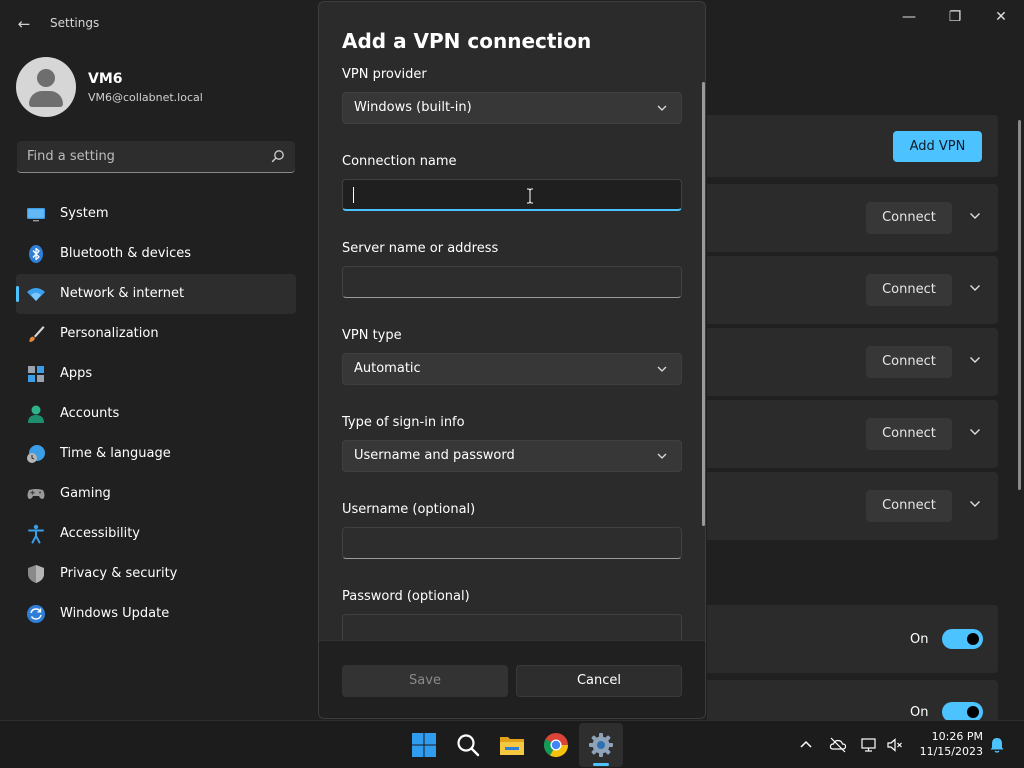 The image size is (1024, 768). Describe the element at coordinates (512, 282) in the screenshot. I see `server-address-input` at that location.